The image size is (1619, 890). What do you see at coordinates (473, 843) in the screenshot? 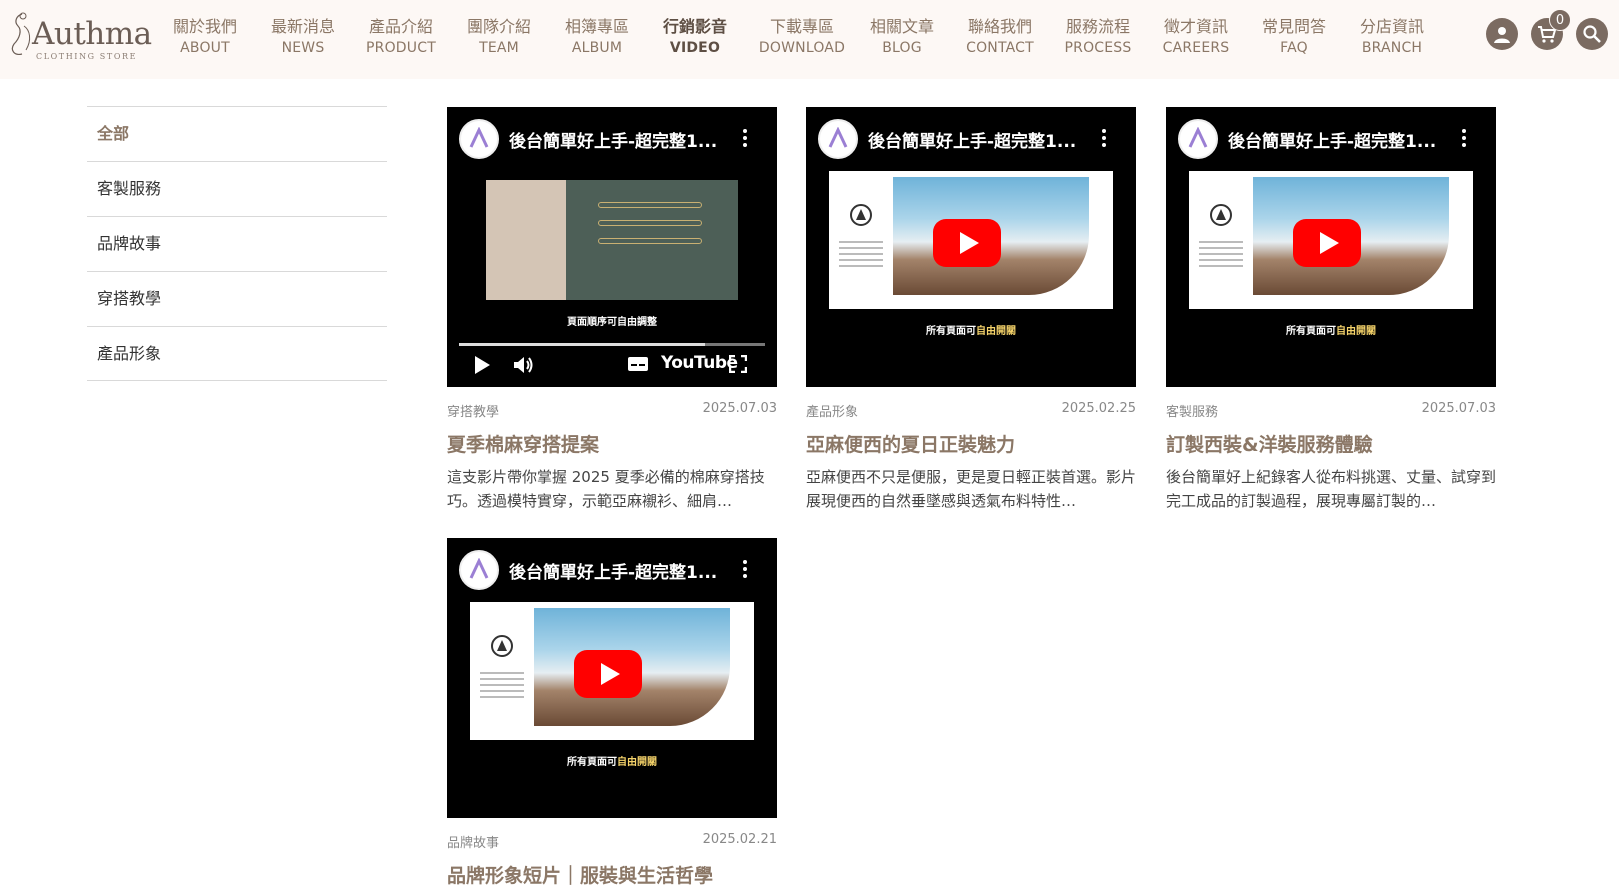
I see `video-category: 品牌故事` at bounding box center [473, 843].